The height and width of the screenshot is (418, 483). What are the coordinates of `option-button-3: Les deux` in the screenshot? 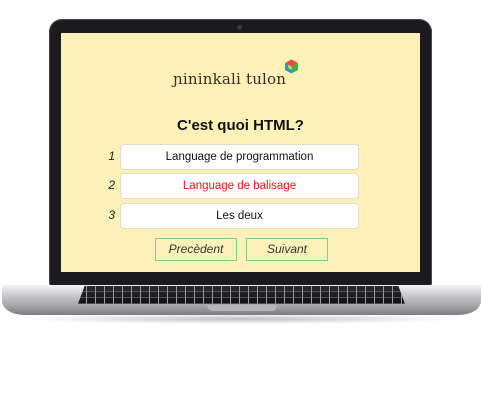 It's located at (239, 216).